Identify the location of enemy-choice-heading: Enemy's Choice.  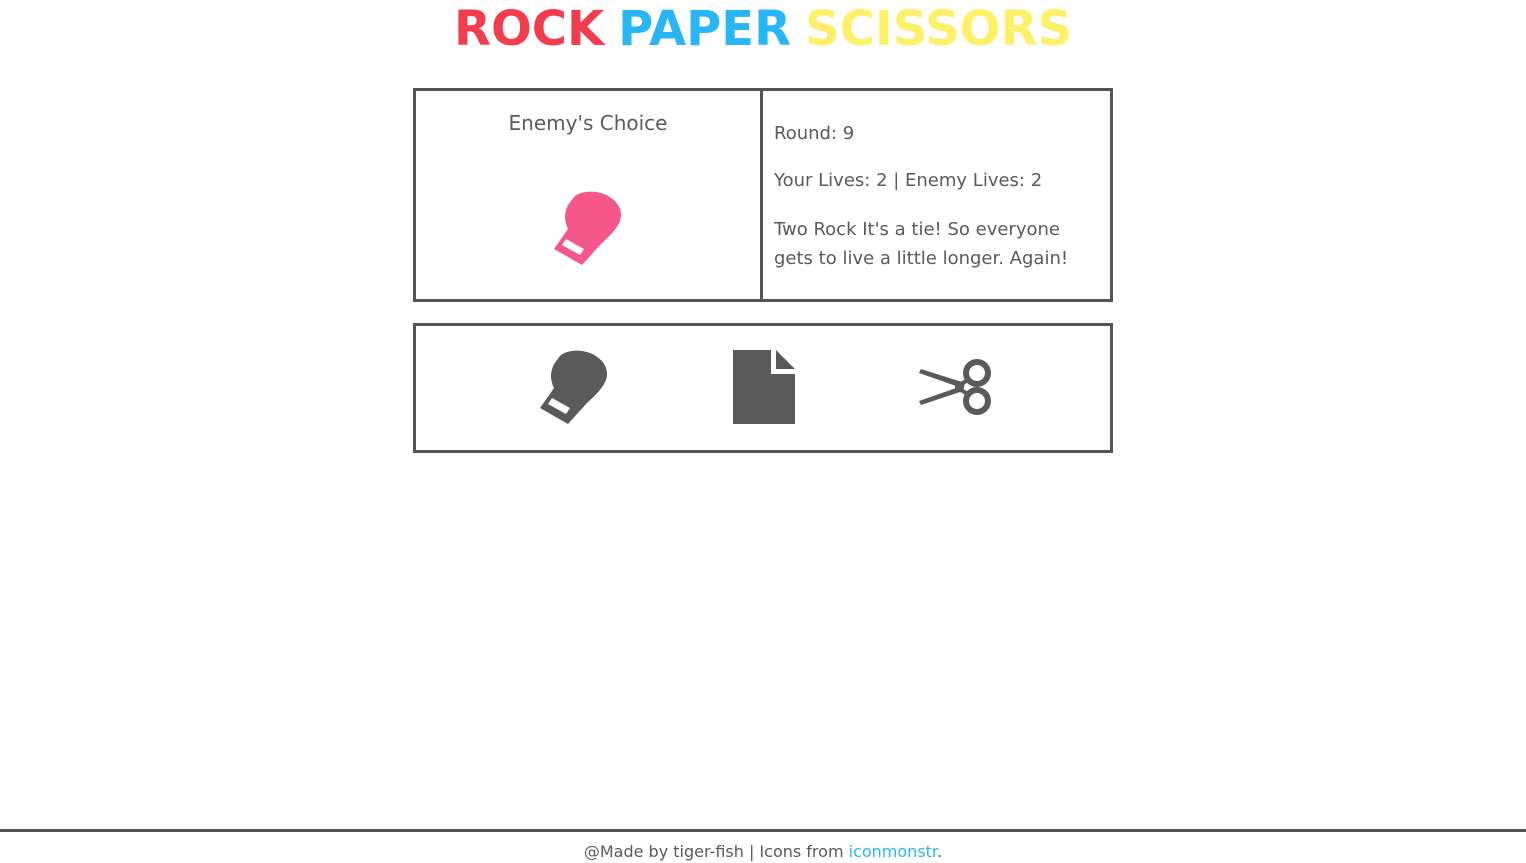
(588, 123).